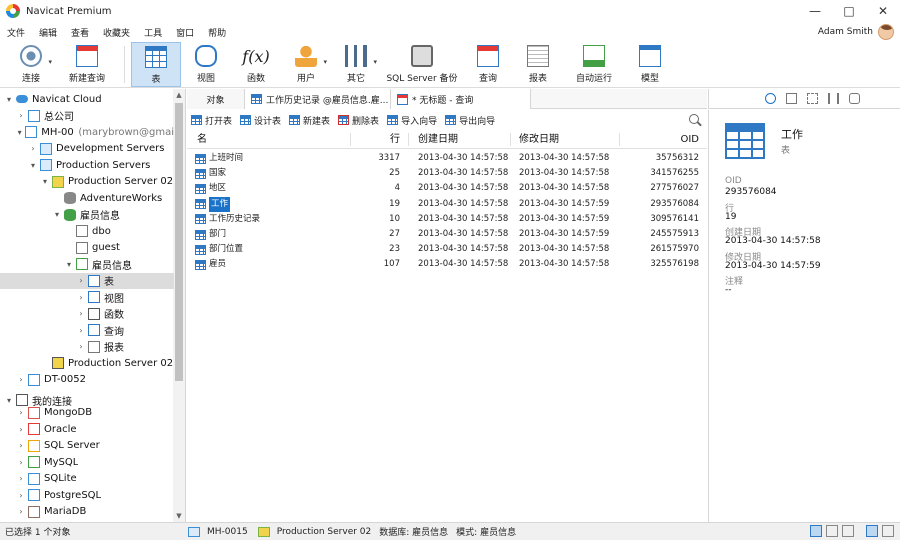 The height and width of the screenshot is (540, 900). What do you see at coordinates (854, 98) in the screenshot?
I see `settings-icon` at bounding box center [854, 98].